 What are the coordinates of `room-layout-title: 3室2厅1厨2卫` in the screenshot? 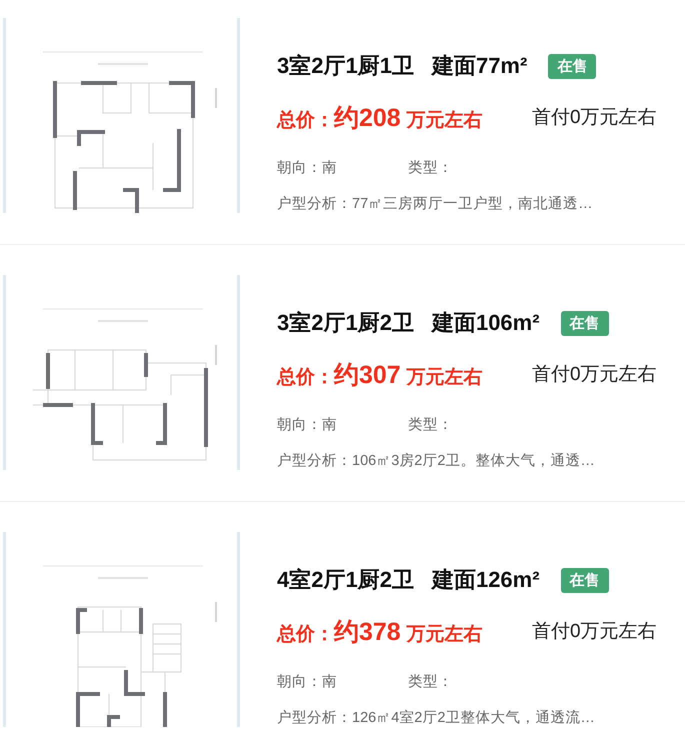 It's located at (345, 323).